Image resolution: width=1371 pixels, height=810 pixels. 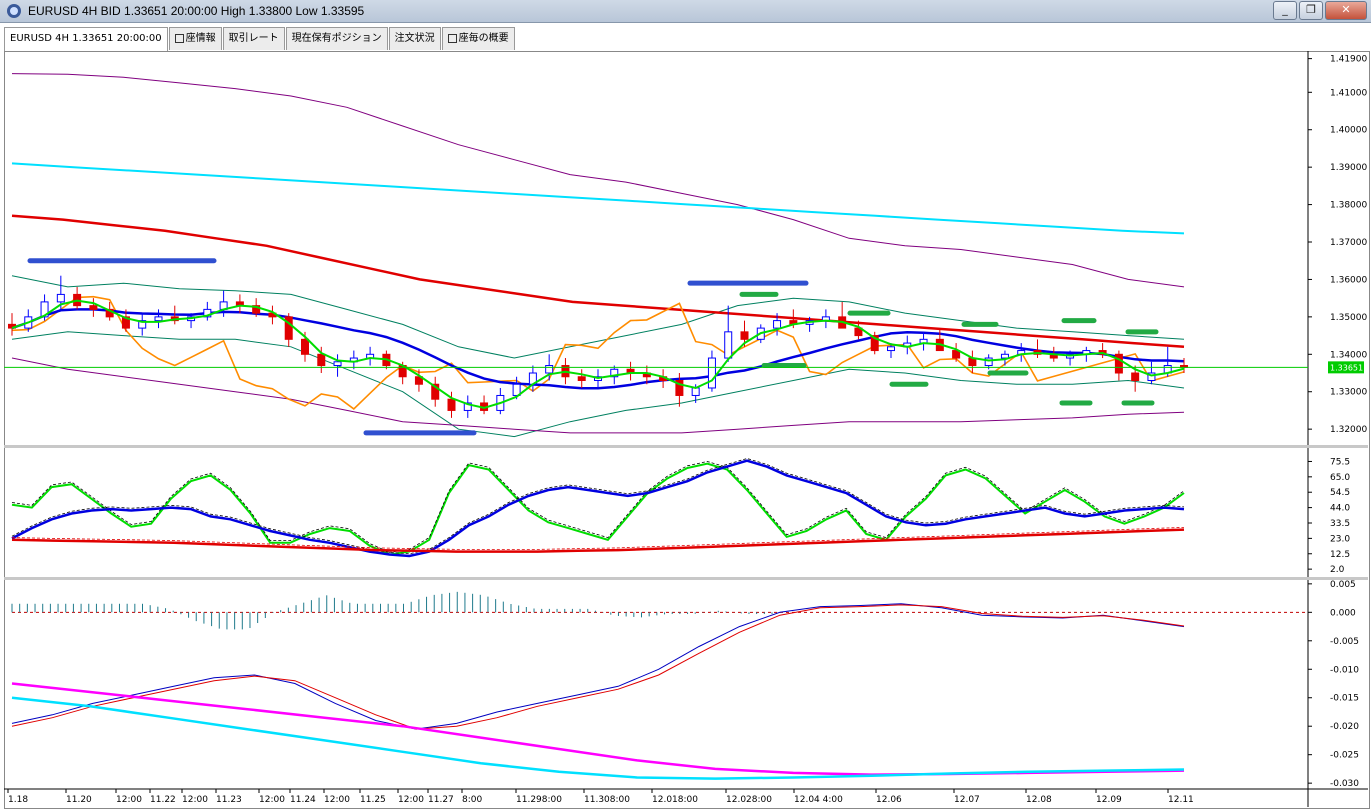 I want to click on time-tick-label: 11.298:00, so click(x=539, y=800).